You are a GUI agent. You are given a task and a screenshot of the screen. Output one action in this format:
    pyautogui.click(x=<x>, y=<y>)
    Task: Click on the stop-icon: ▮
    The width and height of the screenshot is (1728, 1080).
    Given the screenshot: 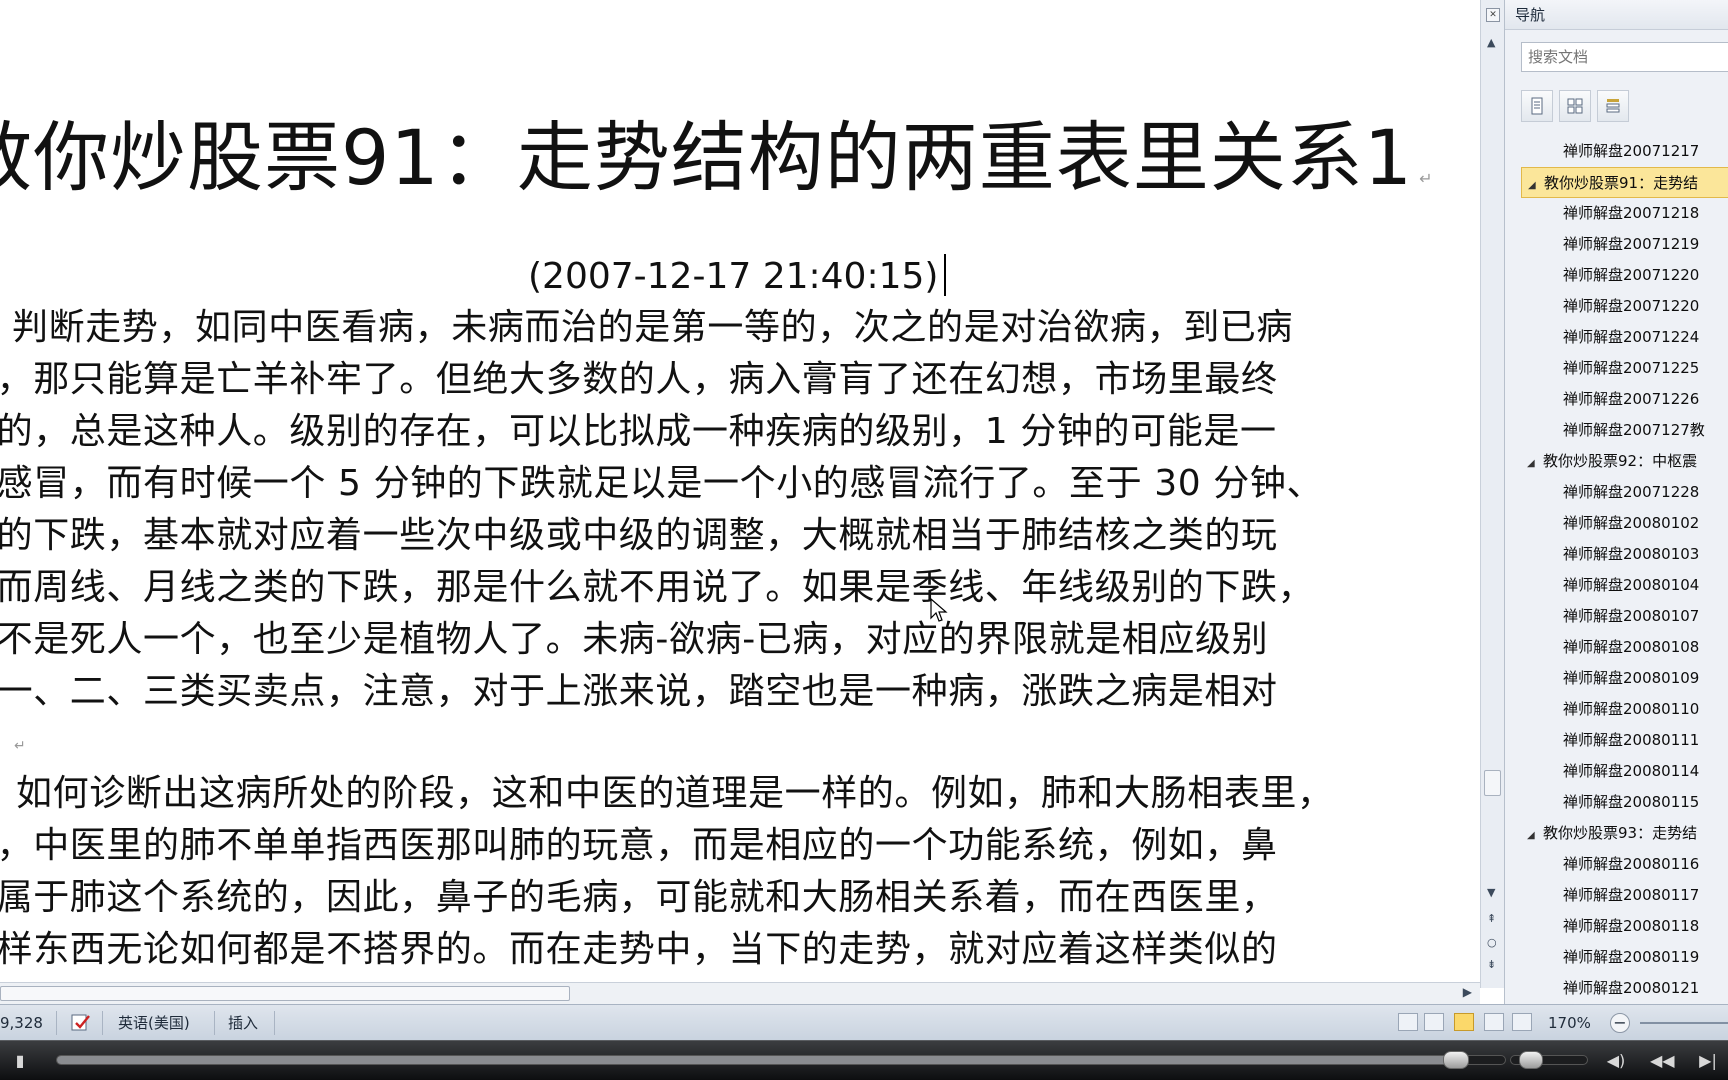 What is the action you would take?
    pyautogui.click(x=20, y=1061)
    